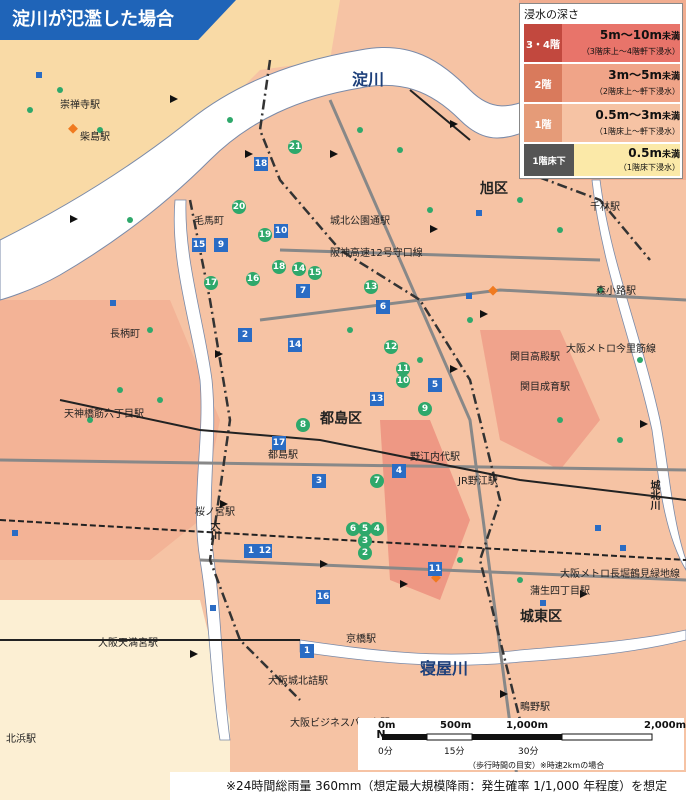 The width and height of the screenshot is (686, 800). What do you see at coordinates (239, 207) in the screenshot?
I see `shelter-green-marker: 20` at bounding box center [239, 207].